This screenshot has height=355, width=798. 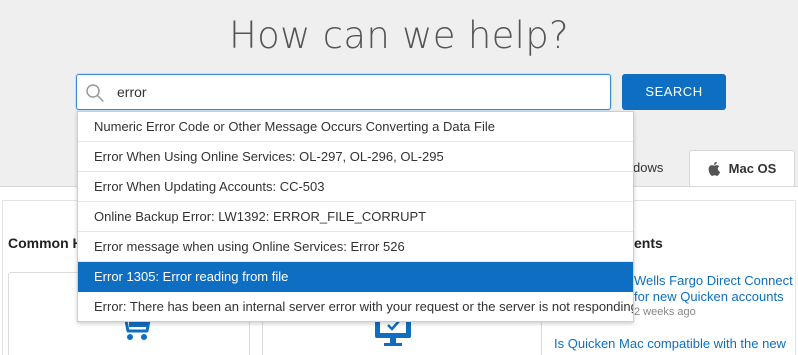 What do you see at coordinates (752, 168) in the screenshot?
I see `tab-mac-os-label: Mac OS` at bounding box center [752, 168].